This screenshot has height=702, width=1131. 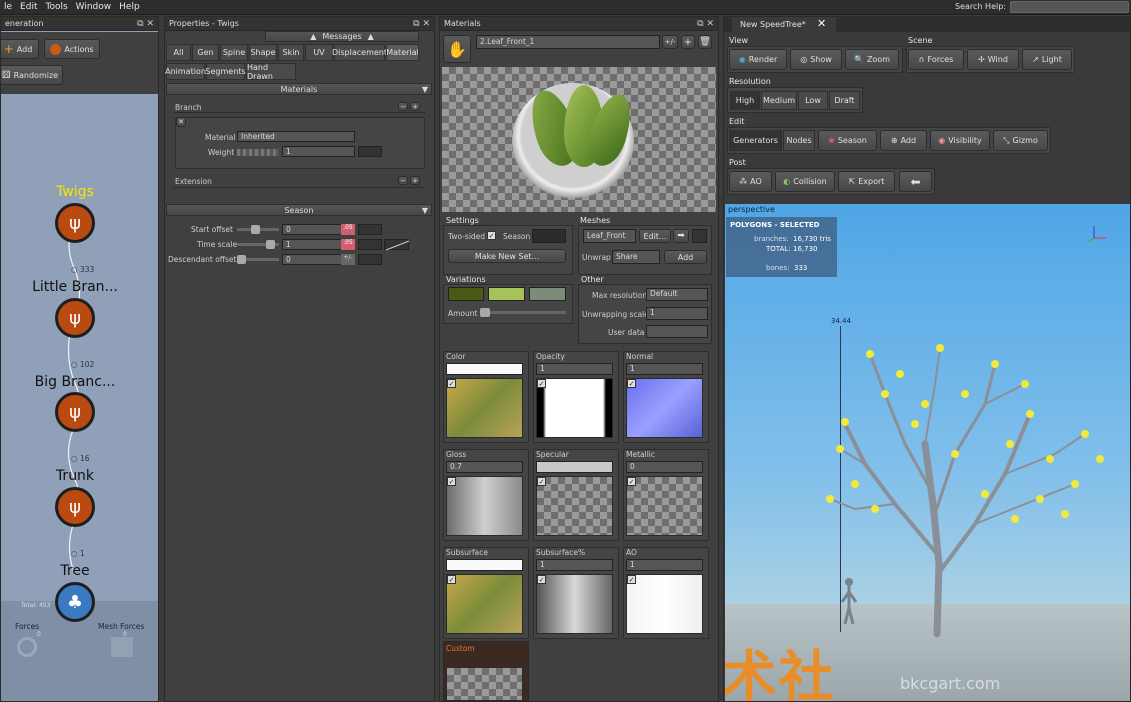 What do you see at coordinates (755, 140) in the screenshot?
I see `generators-button: Generators` at bounding box center [755, 140].